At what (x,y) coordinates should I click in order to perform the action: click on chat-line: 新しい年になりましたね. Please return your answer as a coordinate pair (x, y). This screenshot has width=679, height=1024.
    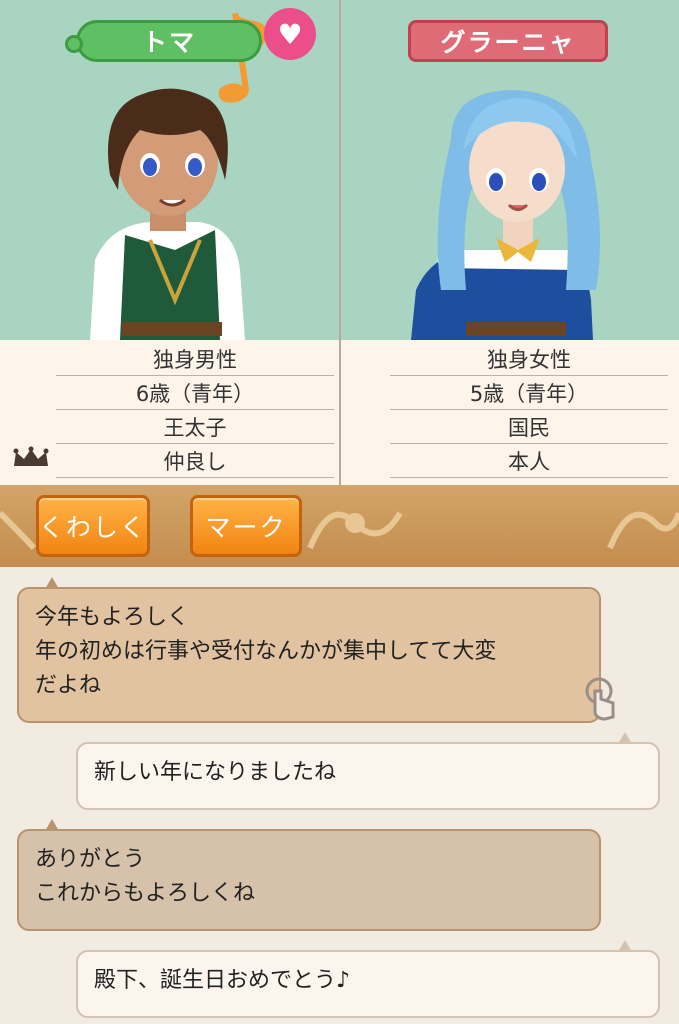
    Looking at the image, I should click on (215, 772).